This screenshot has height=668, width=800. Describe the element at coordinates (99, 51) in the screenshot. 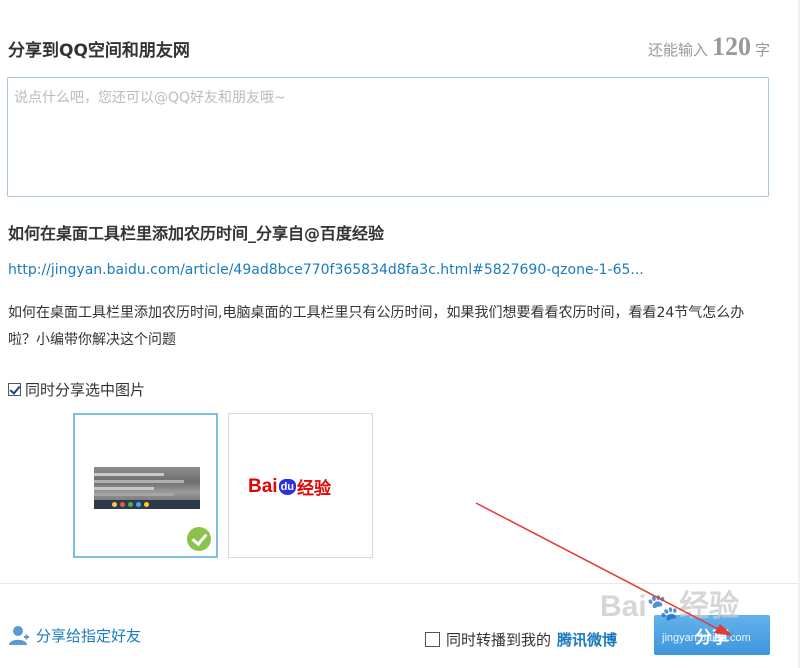

I see `dialog-title: 分享到QQ空间和朋友网` at that location.